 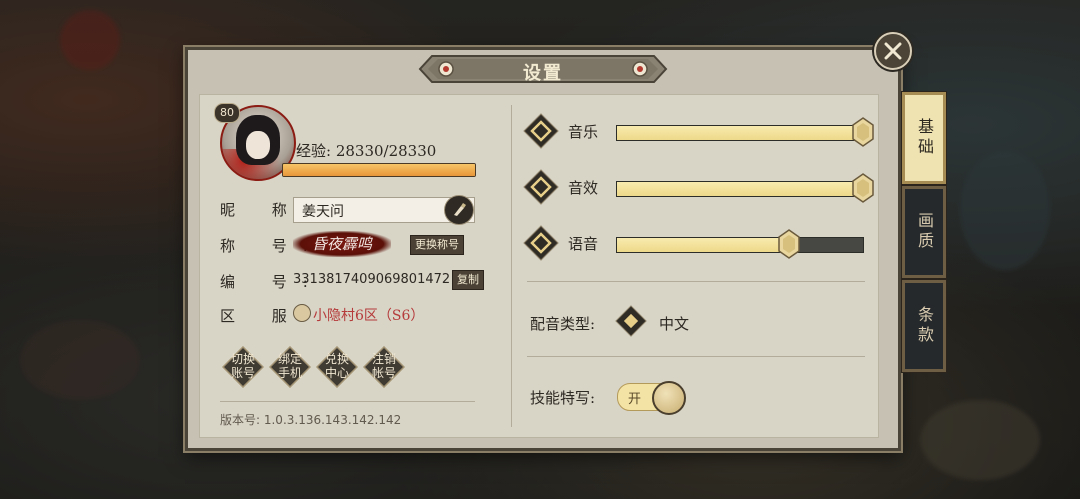 What do you see at coordinates (383, 373) in the screenshot?
I see `delete-account-label-2: 帐号` at bounding box center [383, 373].